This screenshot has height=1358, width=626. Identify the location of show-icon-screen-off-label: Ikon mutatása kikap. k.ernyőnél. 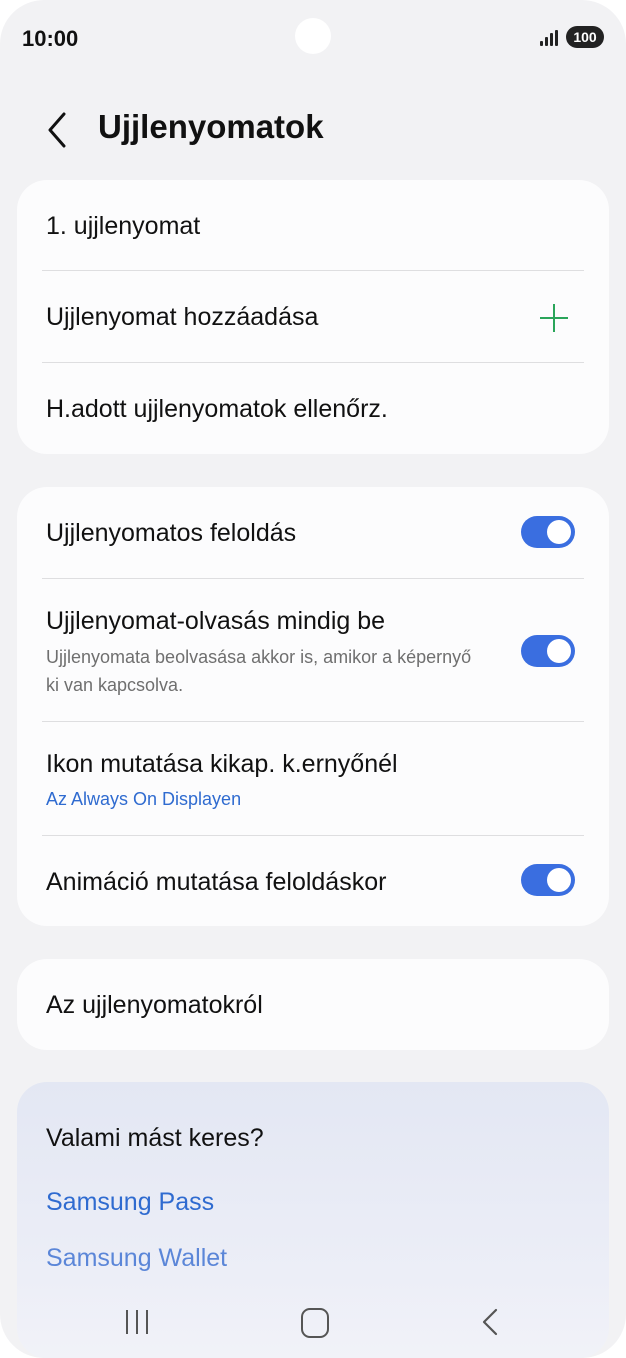
(222, 764).